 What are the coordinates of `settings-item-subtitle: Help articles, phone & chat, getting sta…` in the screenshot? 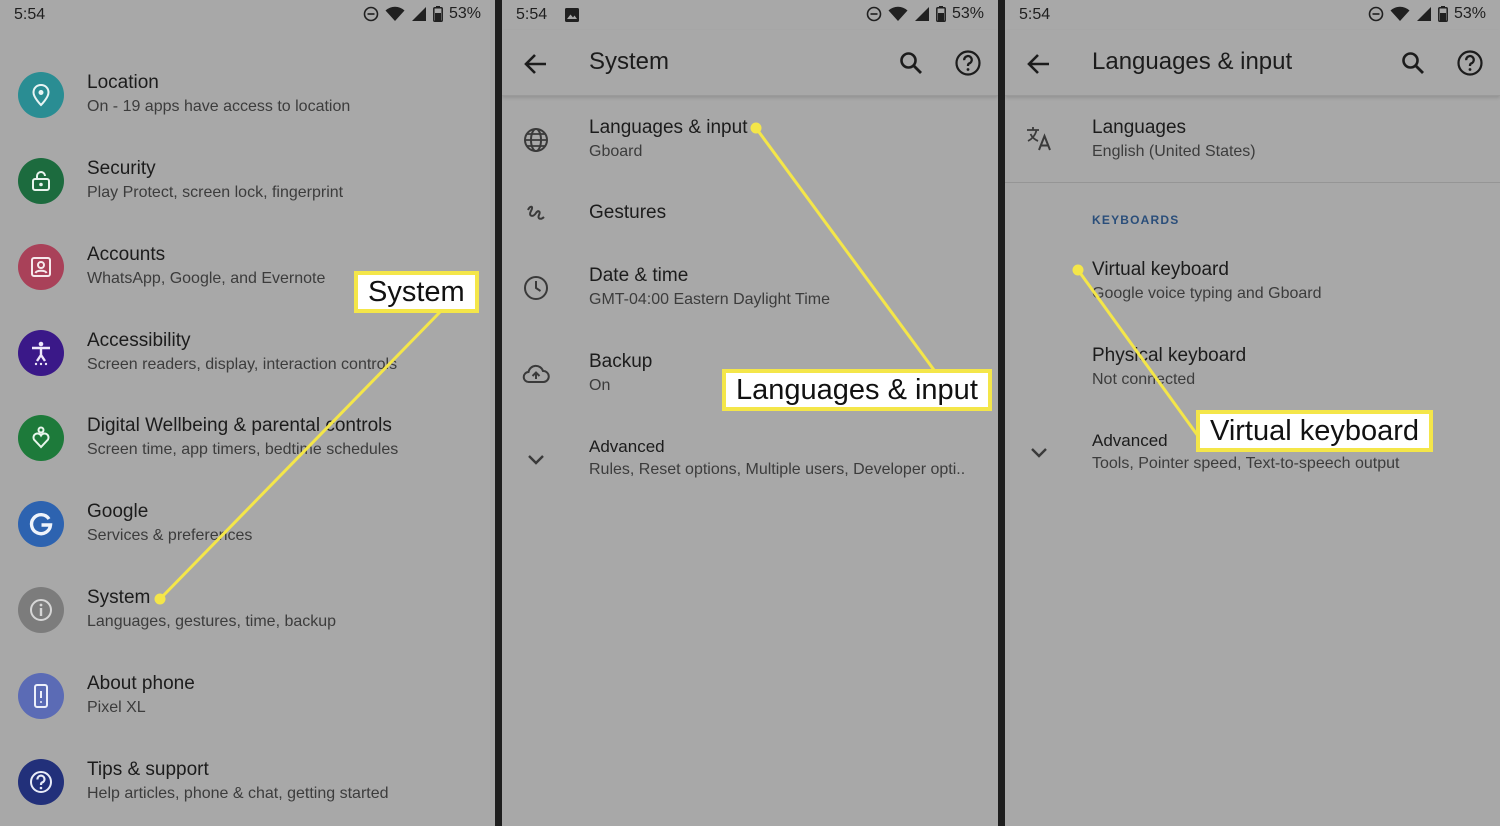 It's located at (238, 793).